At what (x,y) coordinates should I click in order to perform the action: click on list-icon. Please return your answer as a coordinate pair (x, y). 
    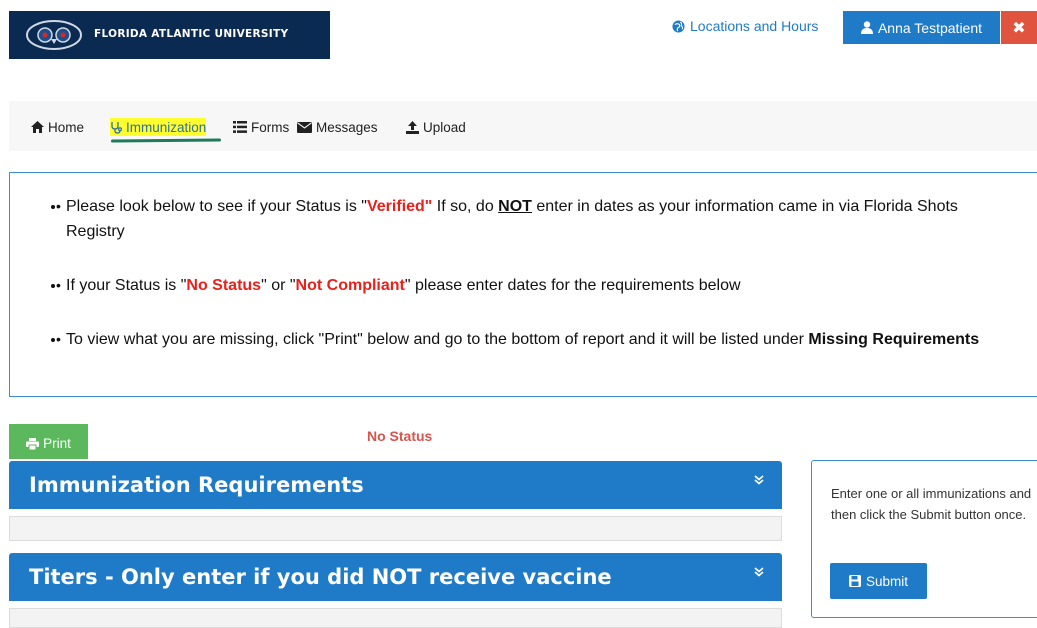
    Looking at the image, I should click on (240, 127).